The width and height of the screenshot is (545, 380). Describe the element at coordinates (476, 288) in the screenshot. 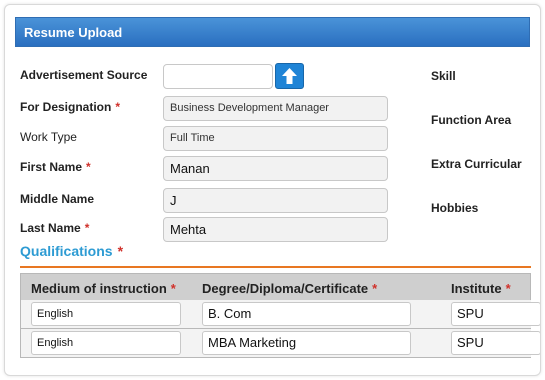

I see `column-header-label: Institute` at that location.